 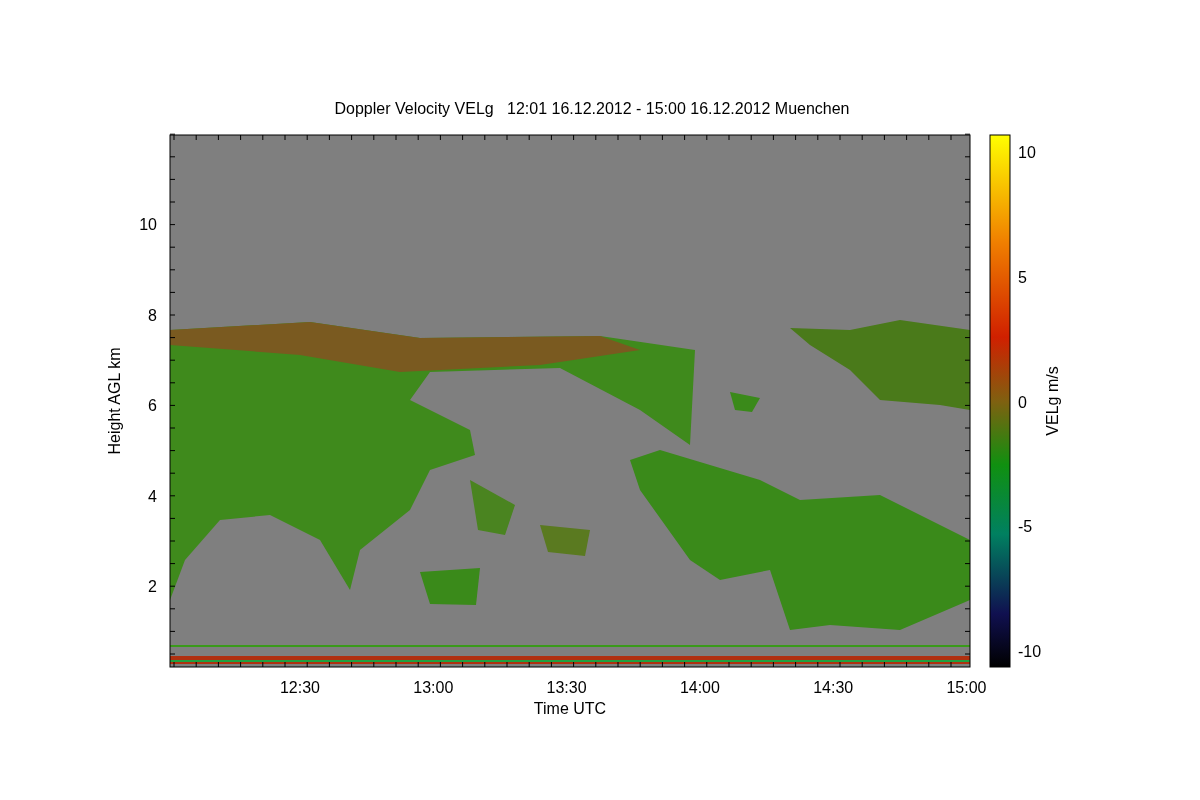 I want to click on x-tick-label: 13:00, so click(x=433, y=687).